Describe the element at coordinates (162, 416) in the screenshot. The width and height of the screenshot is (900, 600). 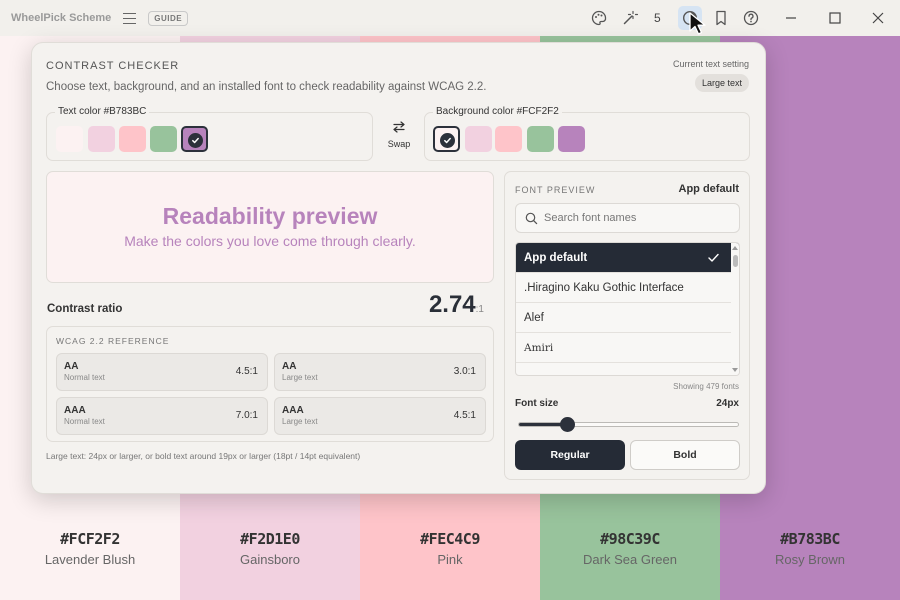
I see `wcag-card: AAA Normal text 7.0:1` at that location.